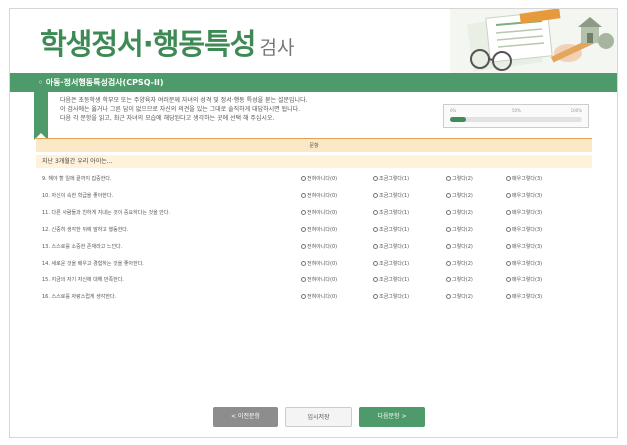 This screenshot has height=445, width=627. I want to click on question-text: 13. 스스로를 소중한 존재라고 느낀다., so click(82, 246).